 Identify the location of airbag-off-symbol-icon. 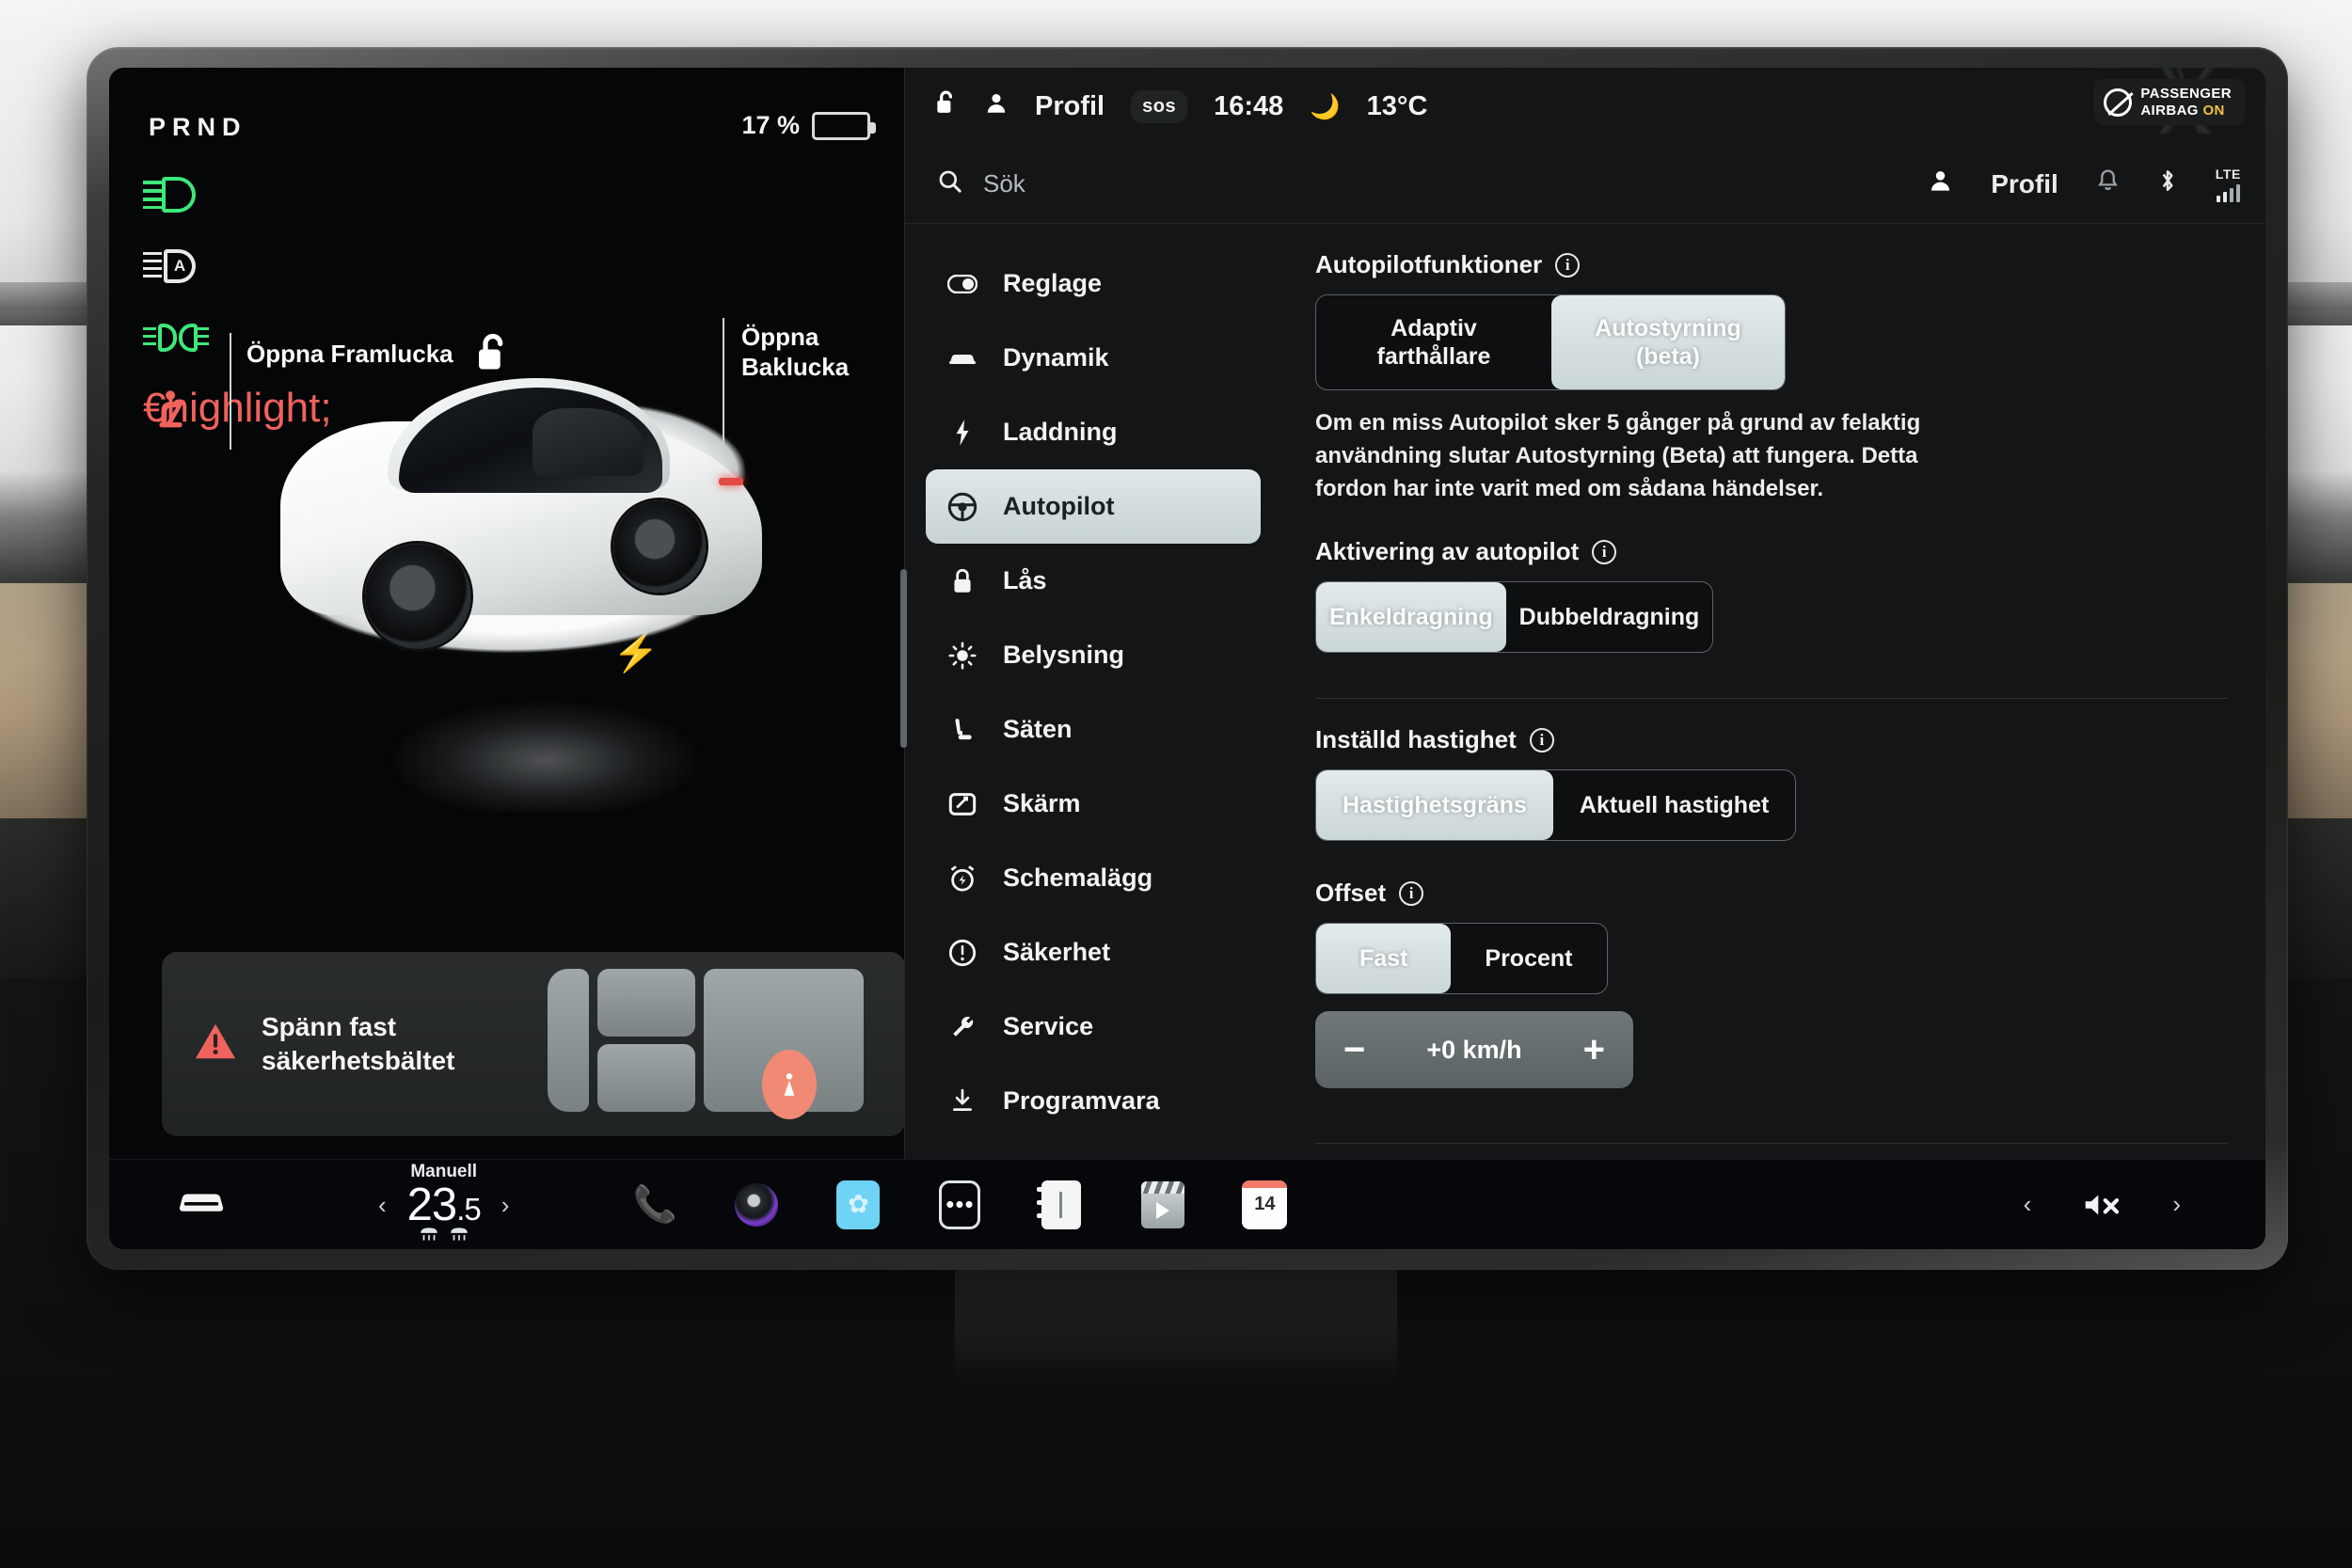
(2118, 102).